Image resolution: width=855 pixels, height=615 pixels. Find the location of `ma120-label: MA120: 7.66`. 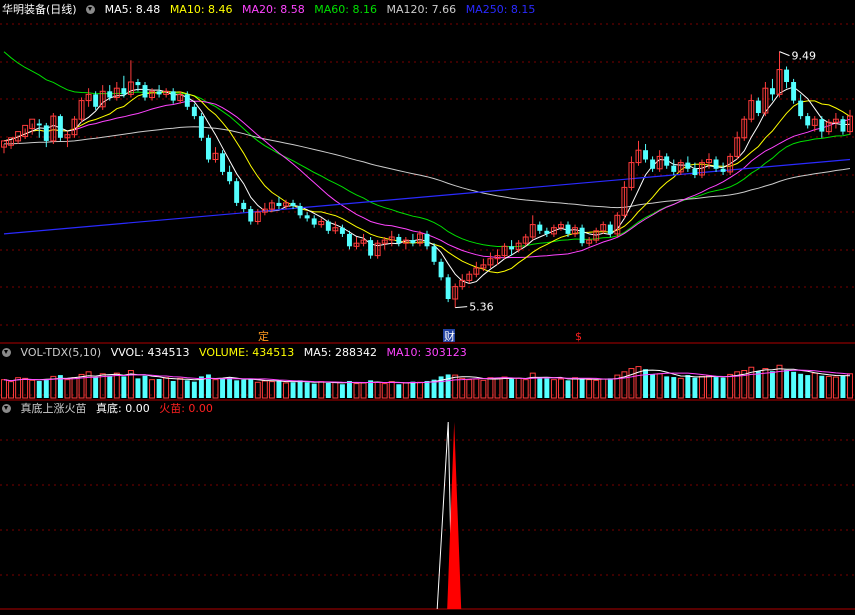

ma120-label: MA120: 7.66 is located at coordinates (421, 9).